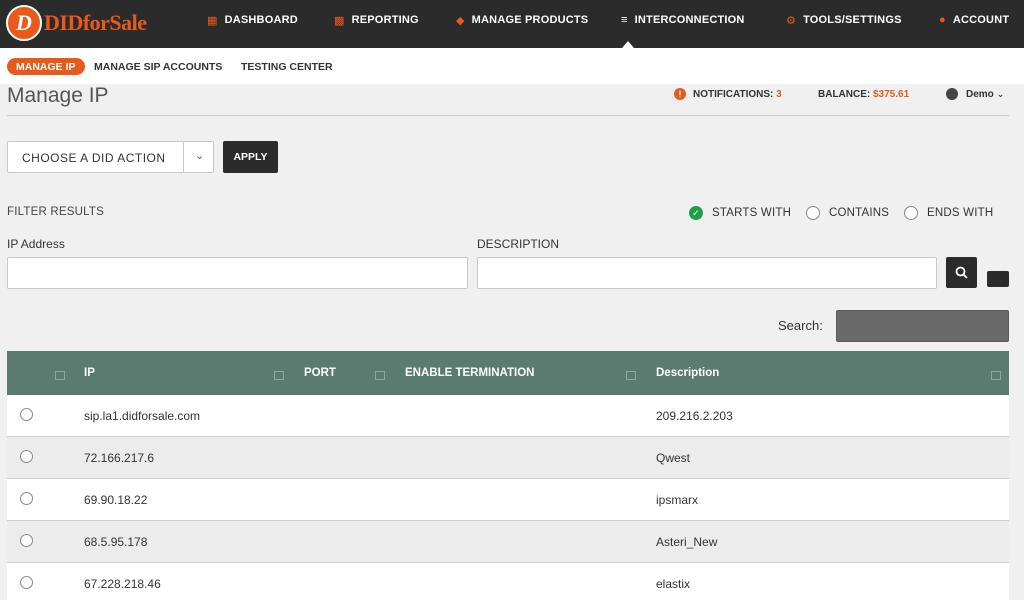 Image resolution: width=1024 pixels, height=600 pixels. I want to click on table-search-label: Search:, so click(800, 325).